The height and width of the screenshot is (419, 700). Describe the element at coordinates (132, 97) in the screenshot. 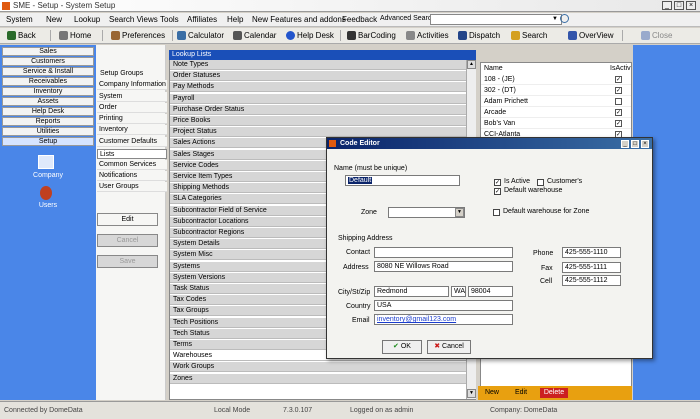

I see `group-system: System` at that location.